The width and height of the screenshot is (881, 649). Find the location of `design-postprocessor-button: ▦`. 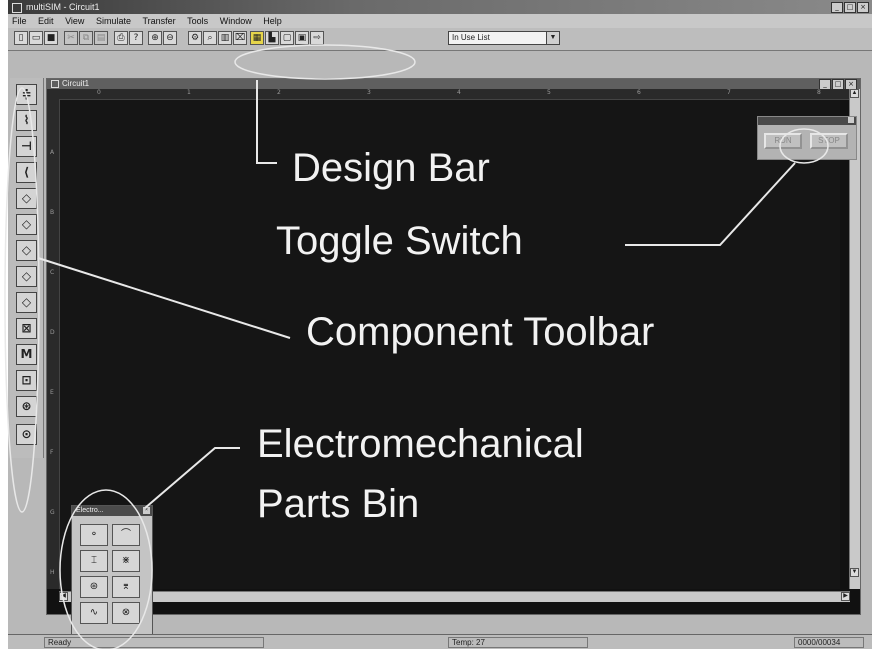

design-postprocessor-button: ▦ is located at coordinates (257, 38).